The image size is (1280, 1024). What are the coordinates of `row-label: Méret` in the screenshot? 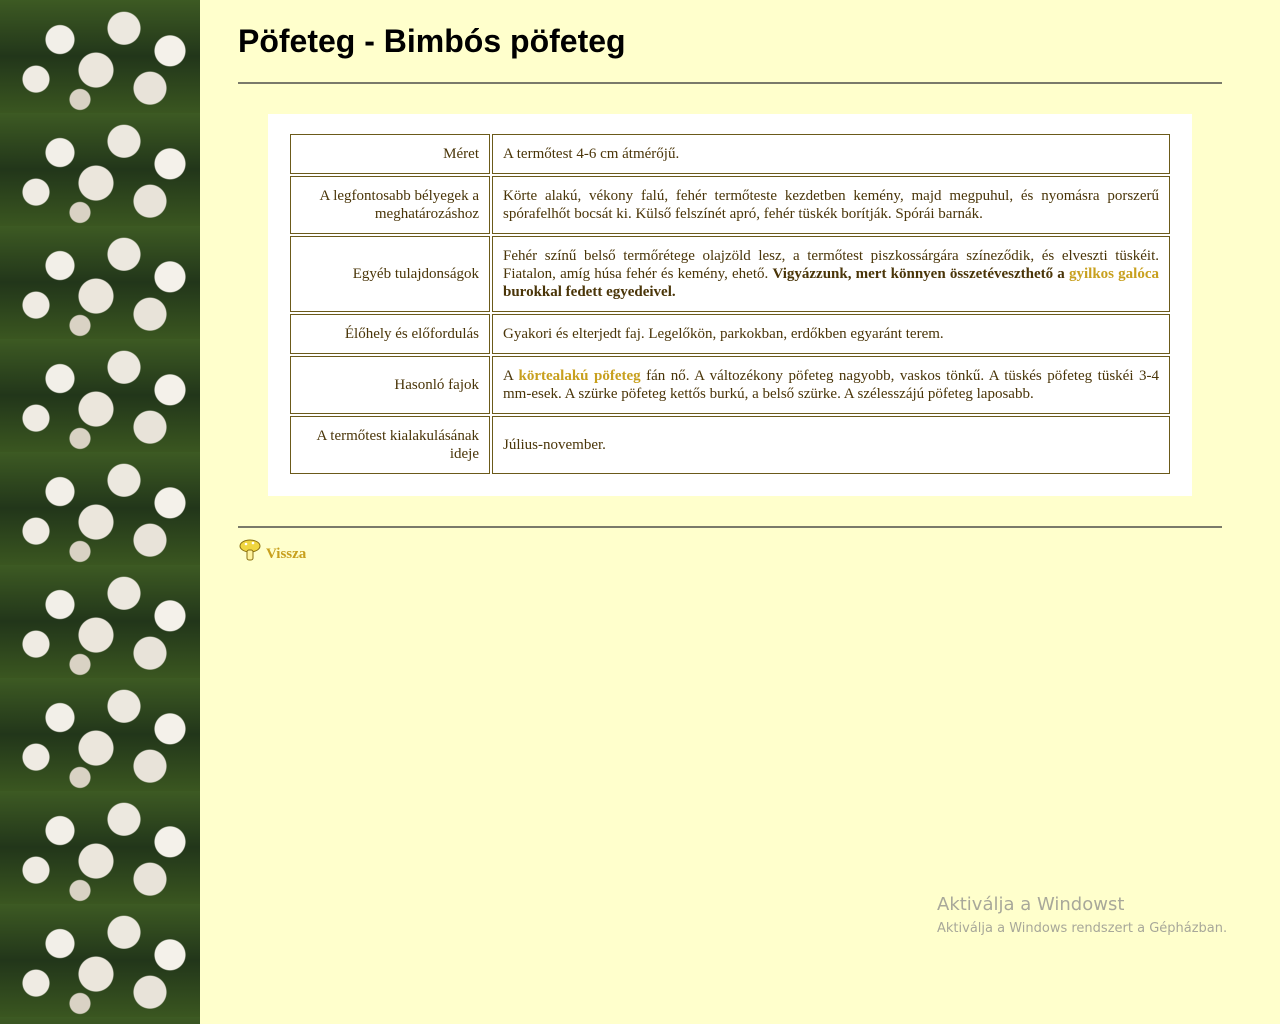 It's located at (390, 154).